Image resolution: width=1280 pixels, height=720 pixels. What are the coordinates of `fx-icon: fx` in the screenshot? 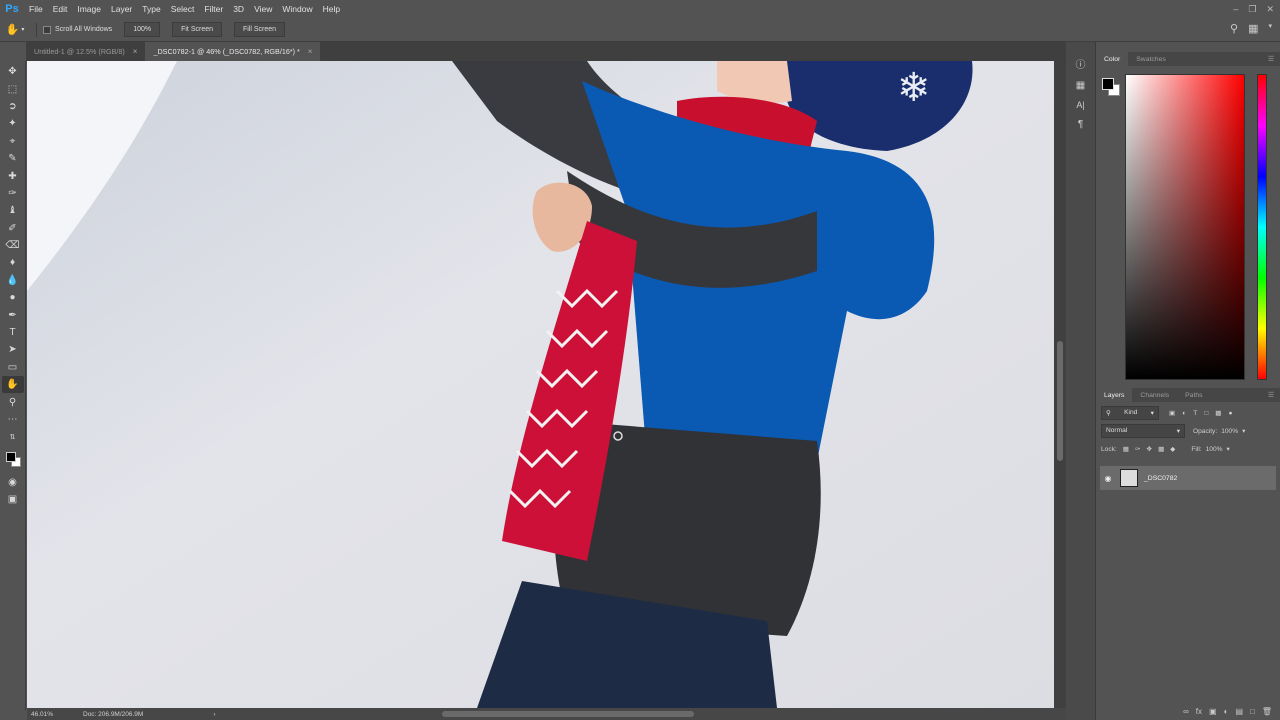 It's located at (1199, 711).